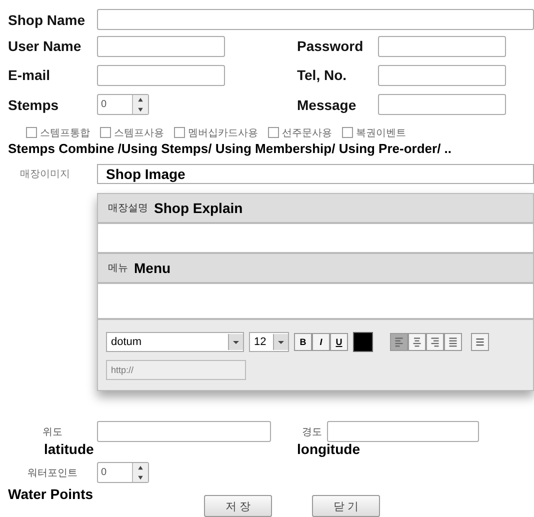  I want to click on option-checkbox: 복권이벤트, so click(374, 133).